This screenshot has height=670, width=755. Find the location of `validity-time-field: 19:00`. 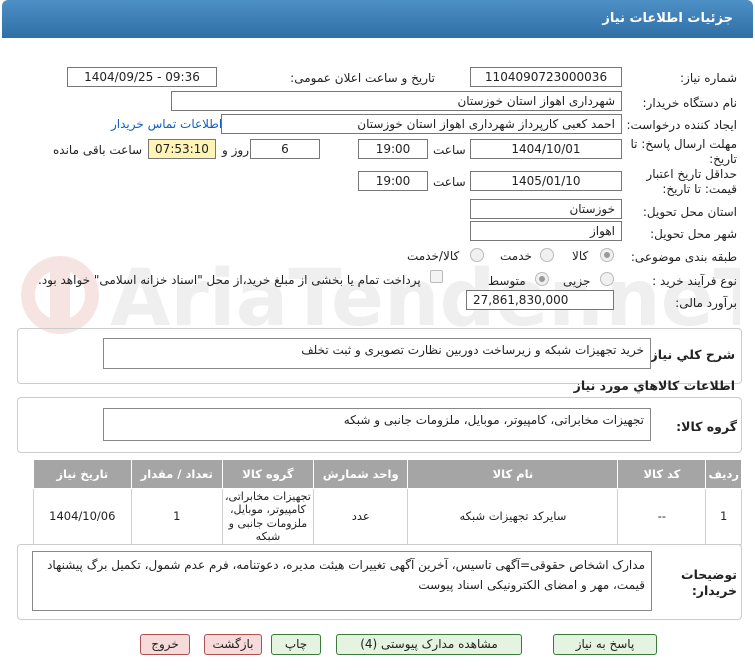

validity-time-field: 19:00 is located at coordinates (393, 181).